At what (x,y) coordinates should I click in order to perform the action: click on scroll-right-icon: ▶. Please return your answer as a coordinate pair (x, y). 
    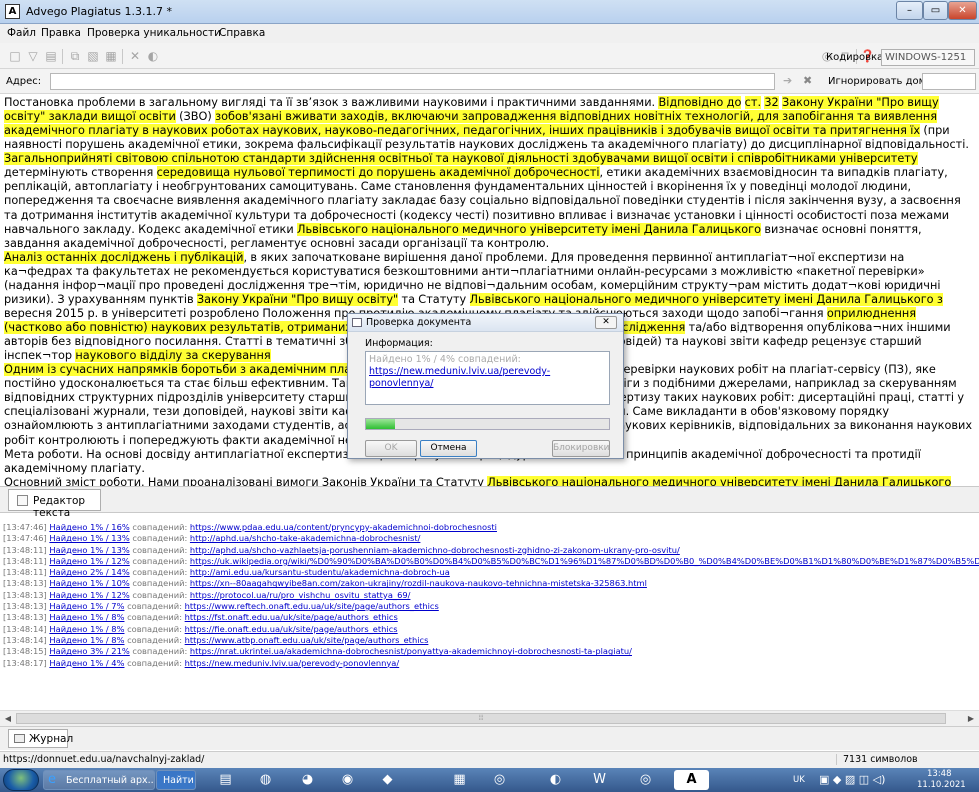
    Looking at the image, I should click on (971, 719).